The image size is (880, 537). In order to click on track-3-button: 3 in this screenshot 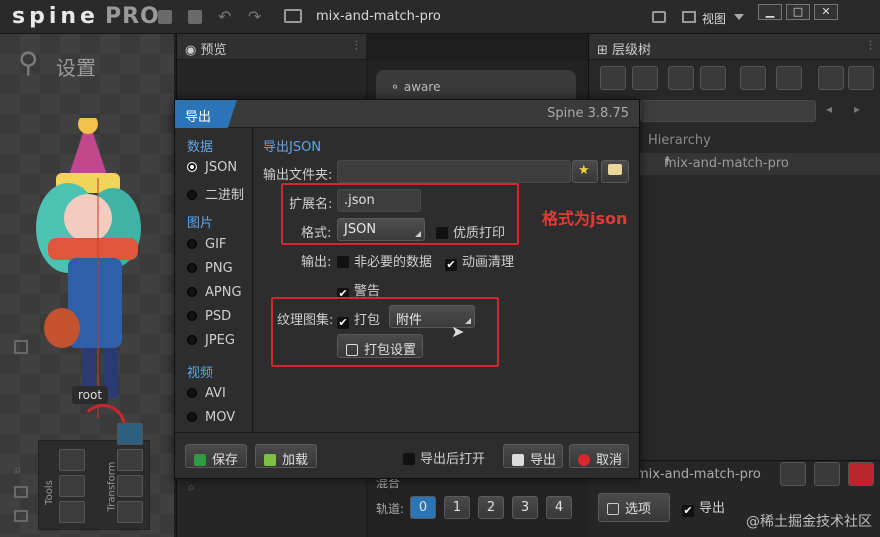, I will do `click(525, 507)`.